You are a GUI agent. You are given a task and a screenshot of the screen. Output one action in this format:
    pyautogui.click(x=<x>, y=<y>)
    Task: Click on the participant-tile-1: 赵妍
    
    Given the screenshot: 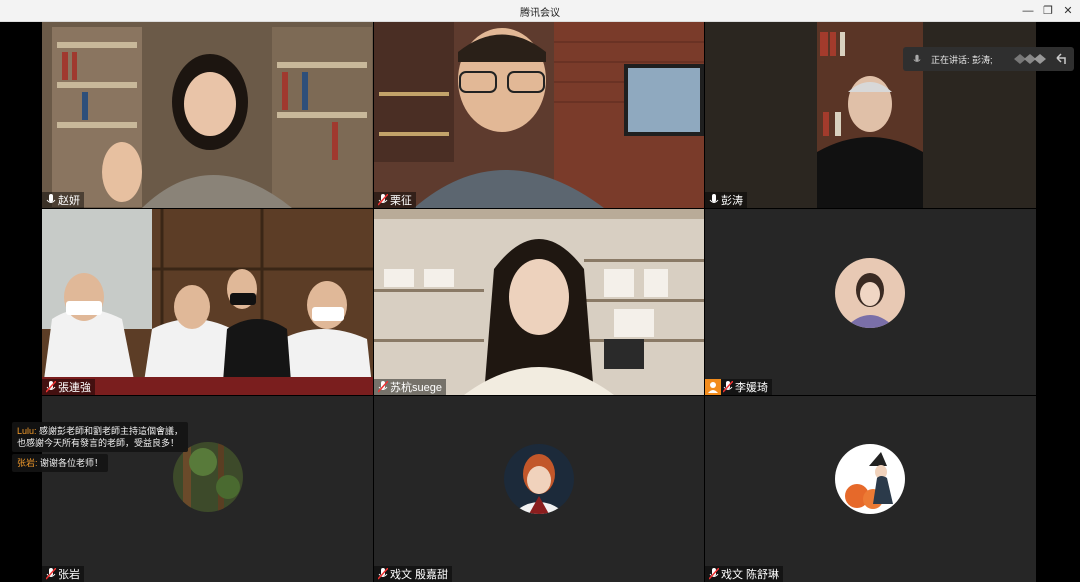 What is the action you would take?
    pyautogui.click(x=207, y=115)
    